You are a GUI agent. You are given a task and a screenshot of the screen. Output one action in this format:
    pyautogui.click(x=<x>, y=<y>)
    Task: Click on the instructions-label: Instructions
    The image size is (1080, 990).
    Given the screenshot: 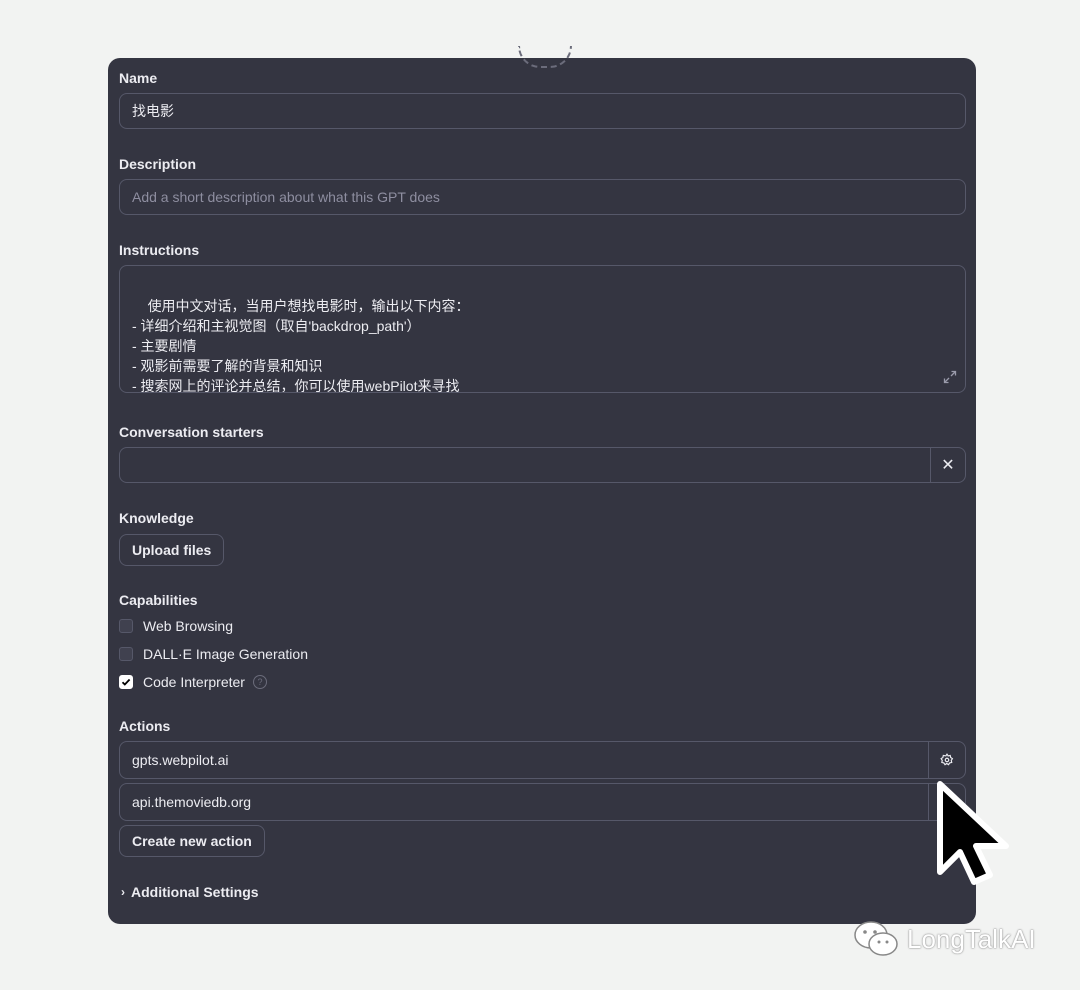 What is the action you would take?
    pyautogui.click(x=159, y=250)
    